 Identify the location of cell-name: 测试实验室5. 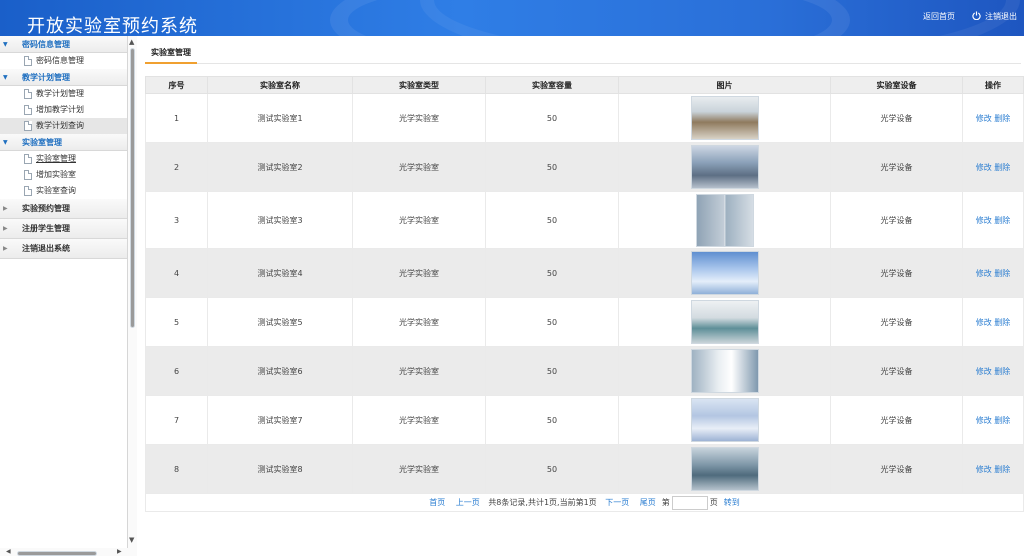
(280, 322).